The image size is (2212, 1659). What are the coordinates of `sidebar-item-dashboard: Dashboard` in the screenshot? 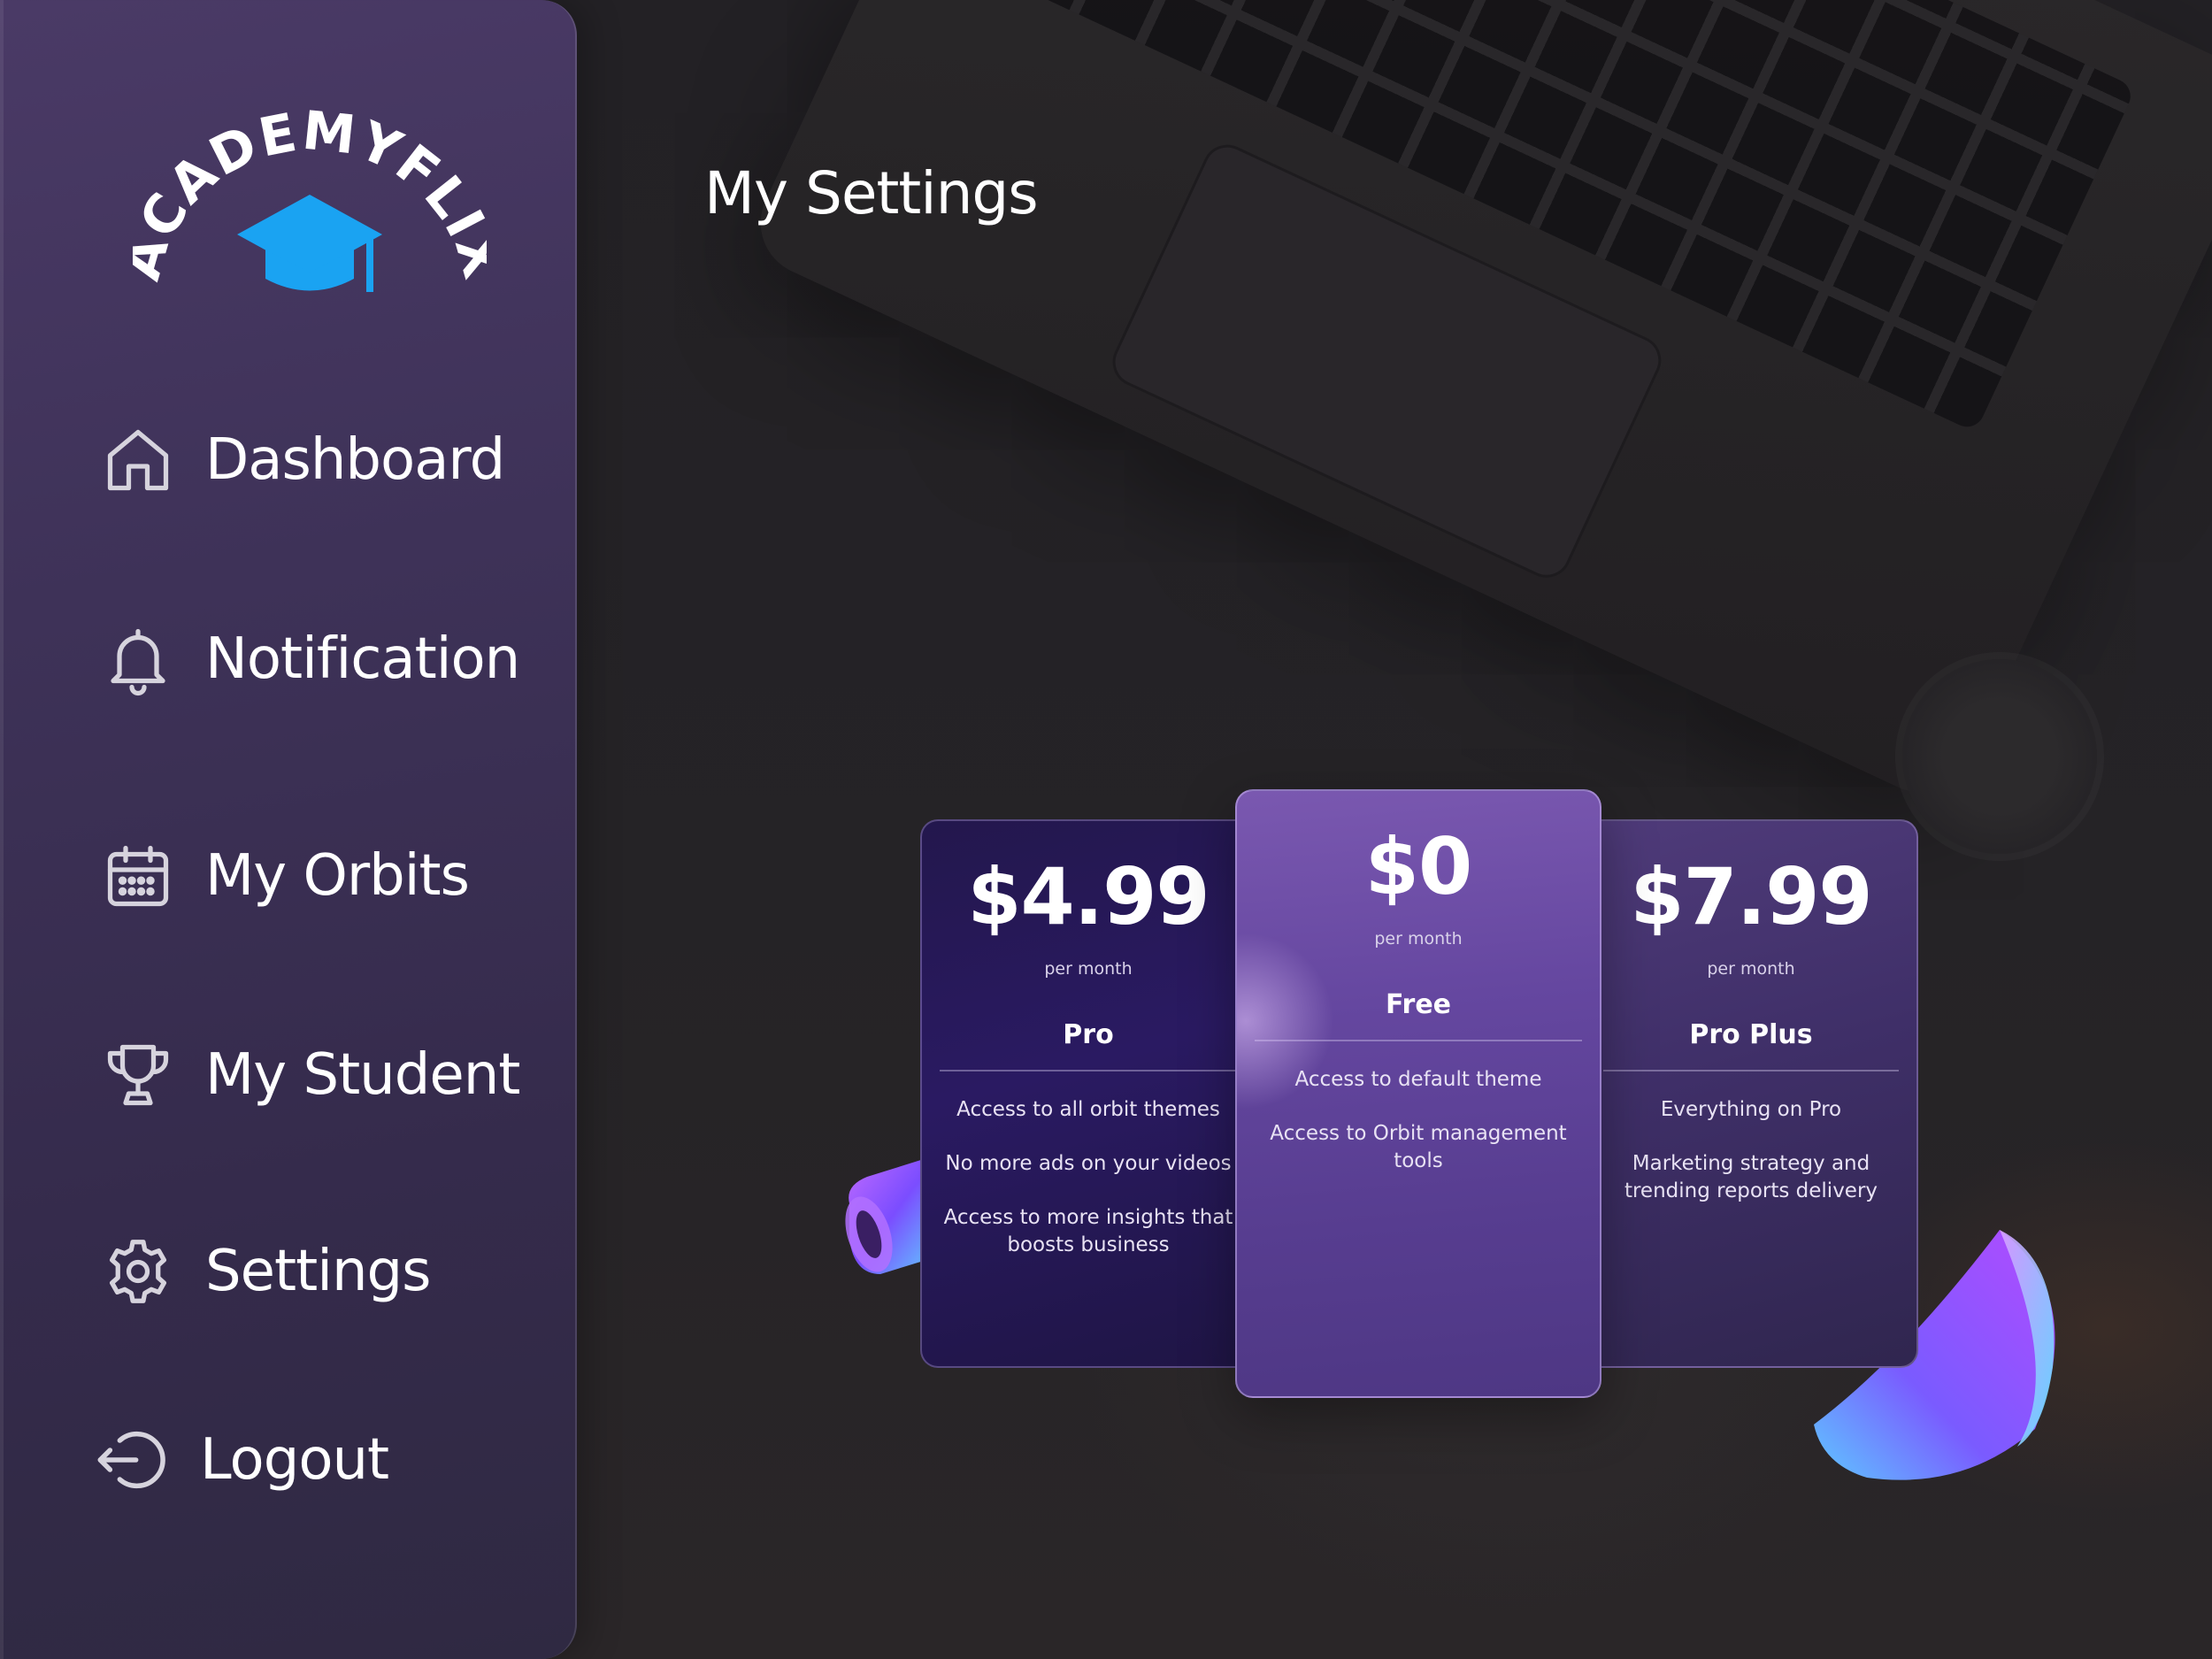 It's located at (302, 460).